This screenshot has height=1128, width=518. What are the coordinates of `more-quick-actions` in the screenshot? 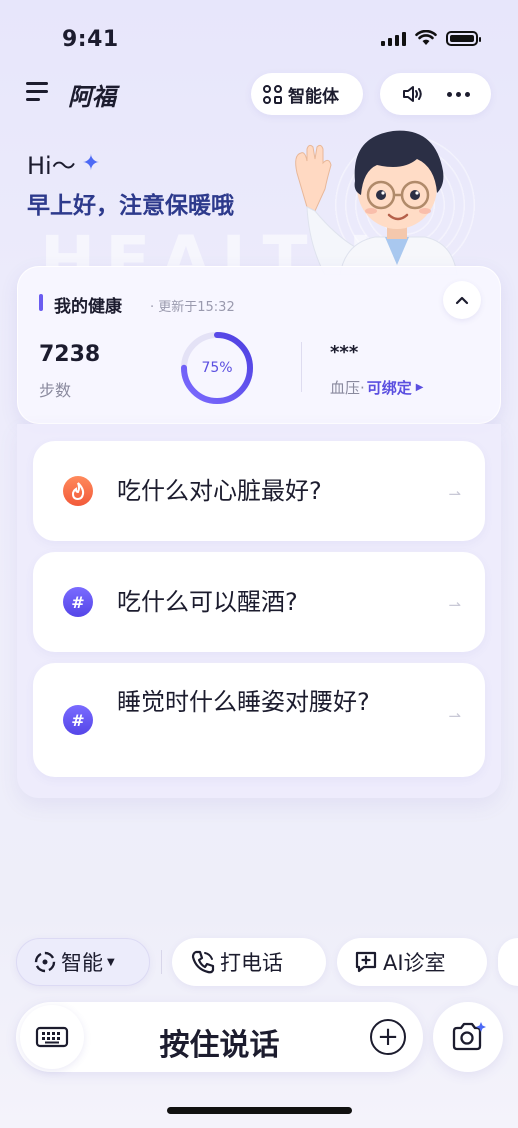 It's located at (508, 962).